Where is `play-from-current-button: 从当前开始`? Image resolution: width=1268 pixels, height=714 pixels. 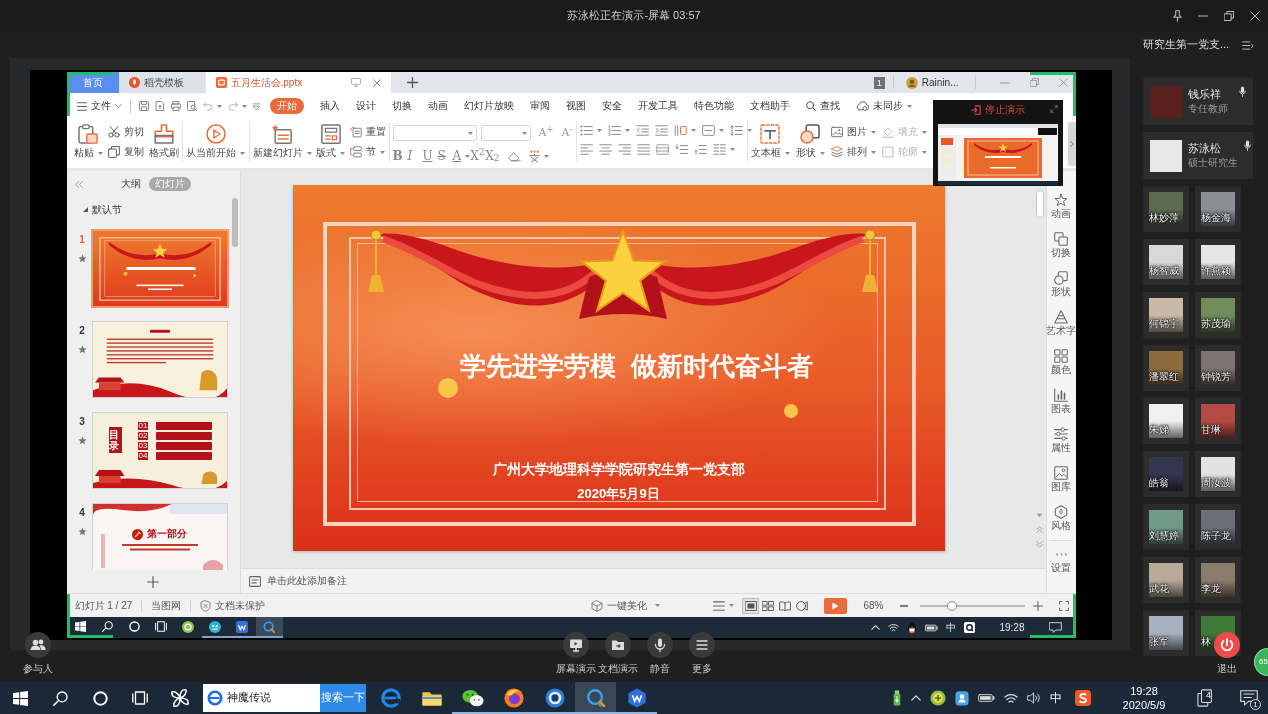
play-from-current-button: 从当前开始 is located at coordinates (215, 140).